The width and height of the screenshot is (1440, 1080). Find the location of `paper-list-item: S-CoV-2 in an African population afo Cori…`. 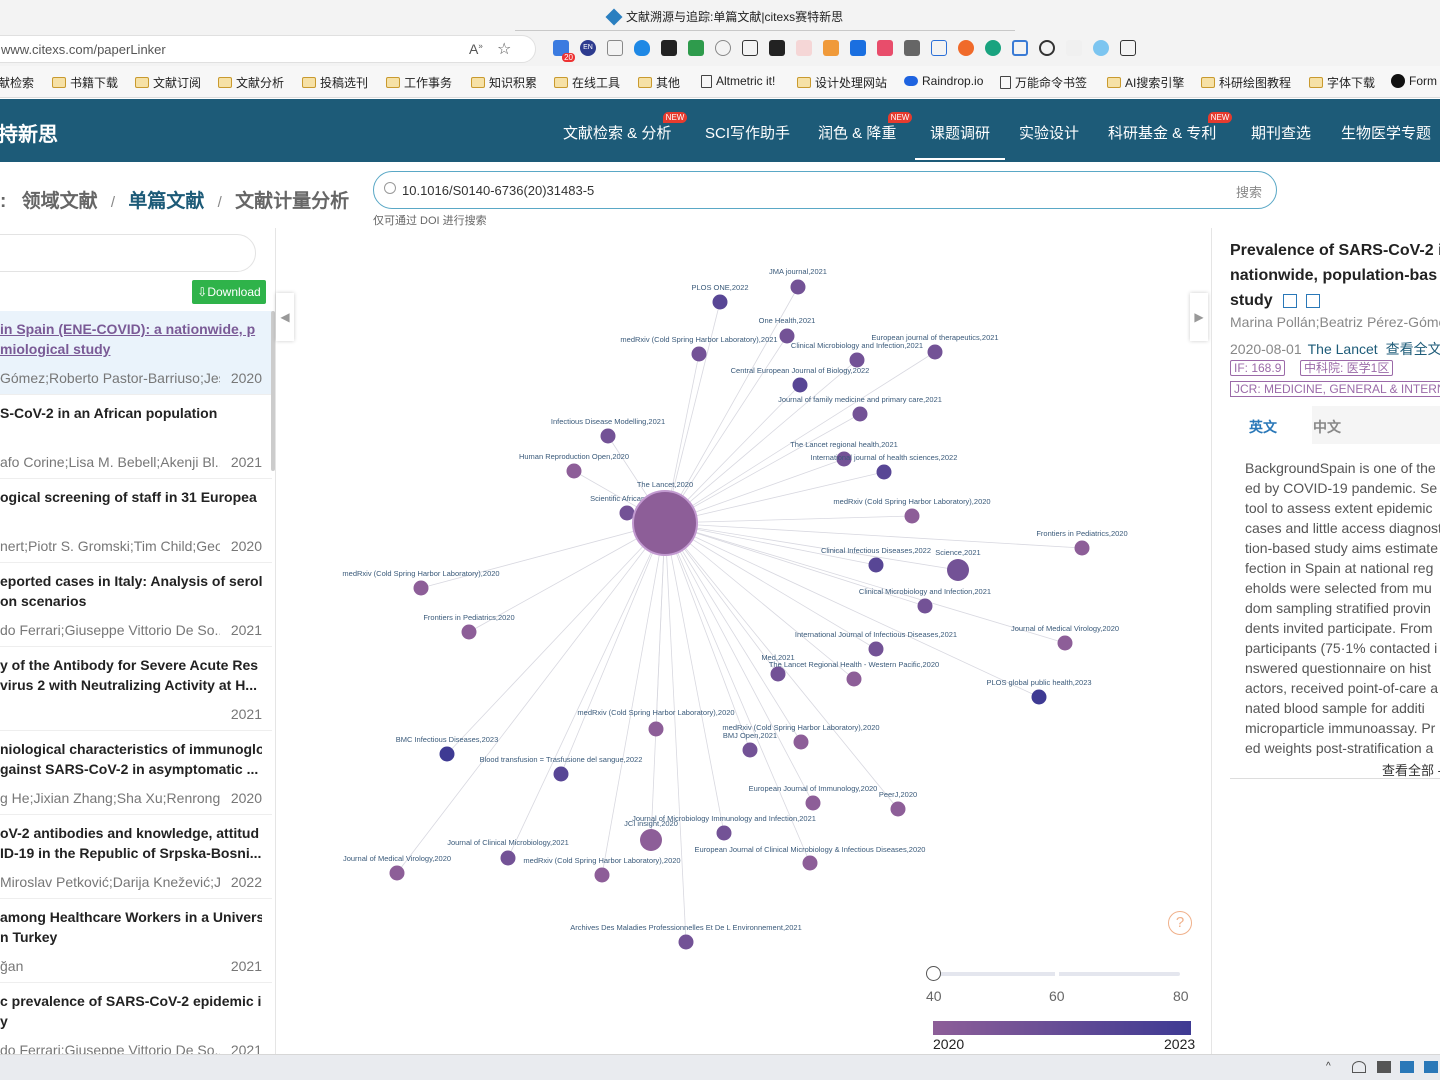

paper-list-item: S-CoV-2 in an African population afo Cori… is located at coordinates (136, 437).